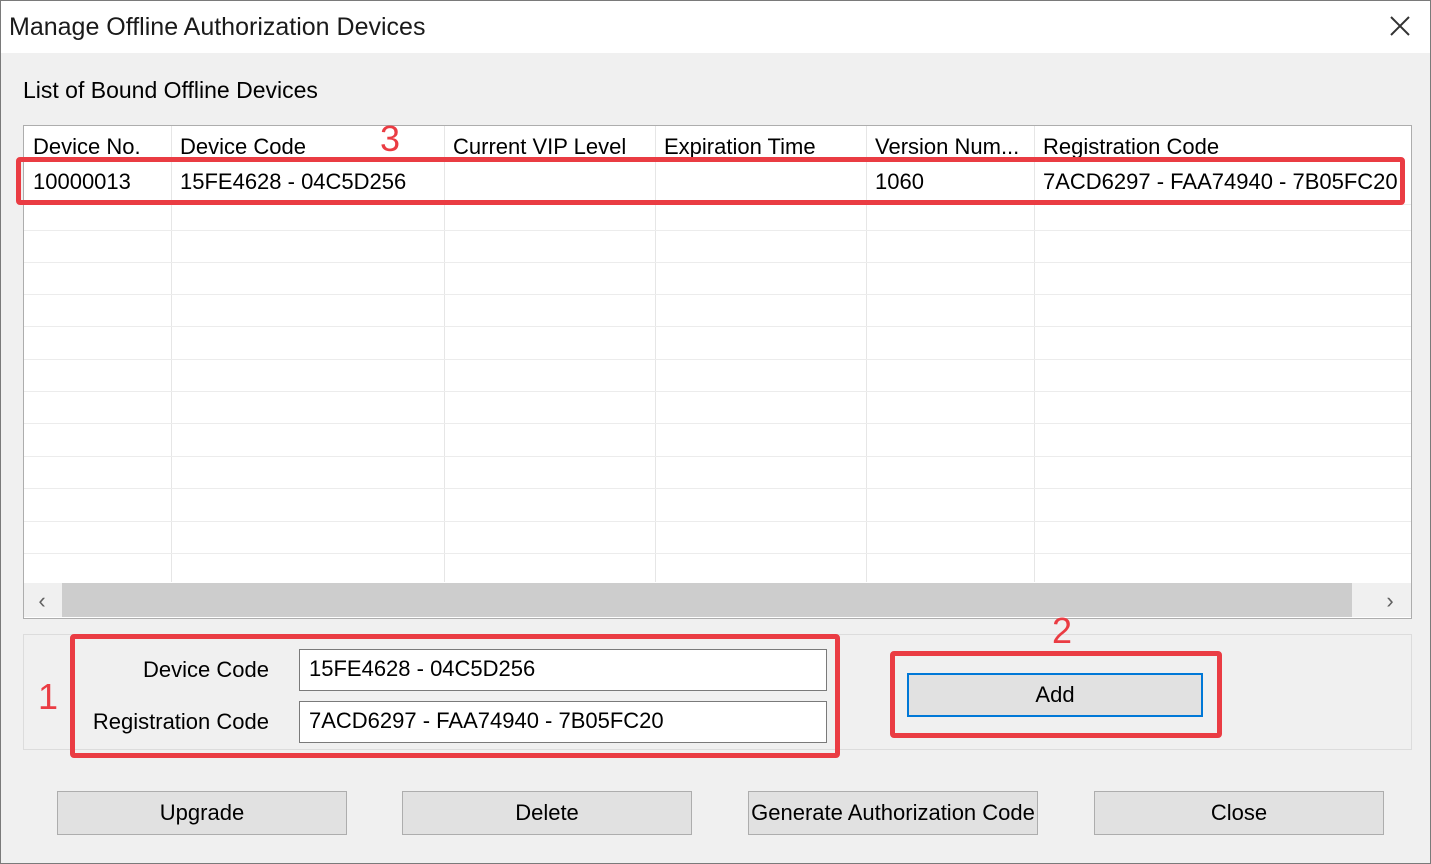  I want to click on column-header-device-no: Device No., so click(97, 143).